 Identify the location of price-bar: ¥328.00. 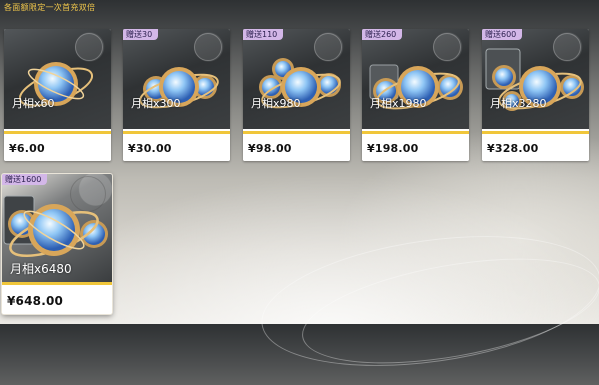
(535, 146).